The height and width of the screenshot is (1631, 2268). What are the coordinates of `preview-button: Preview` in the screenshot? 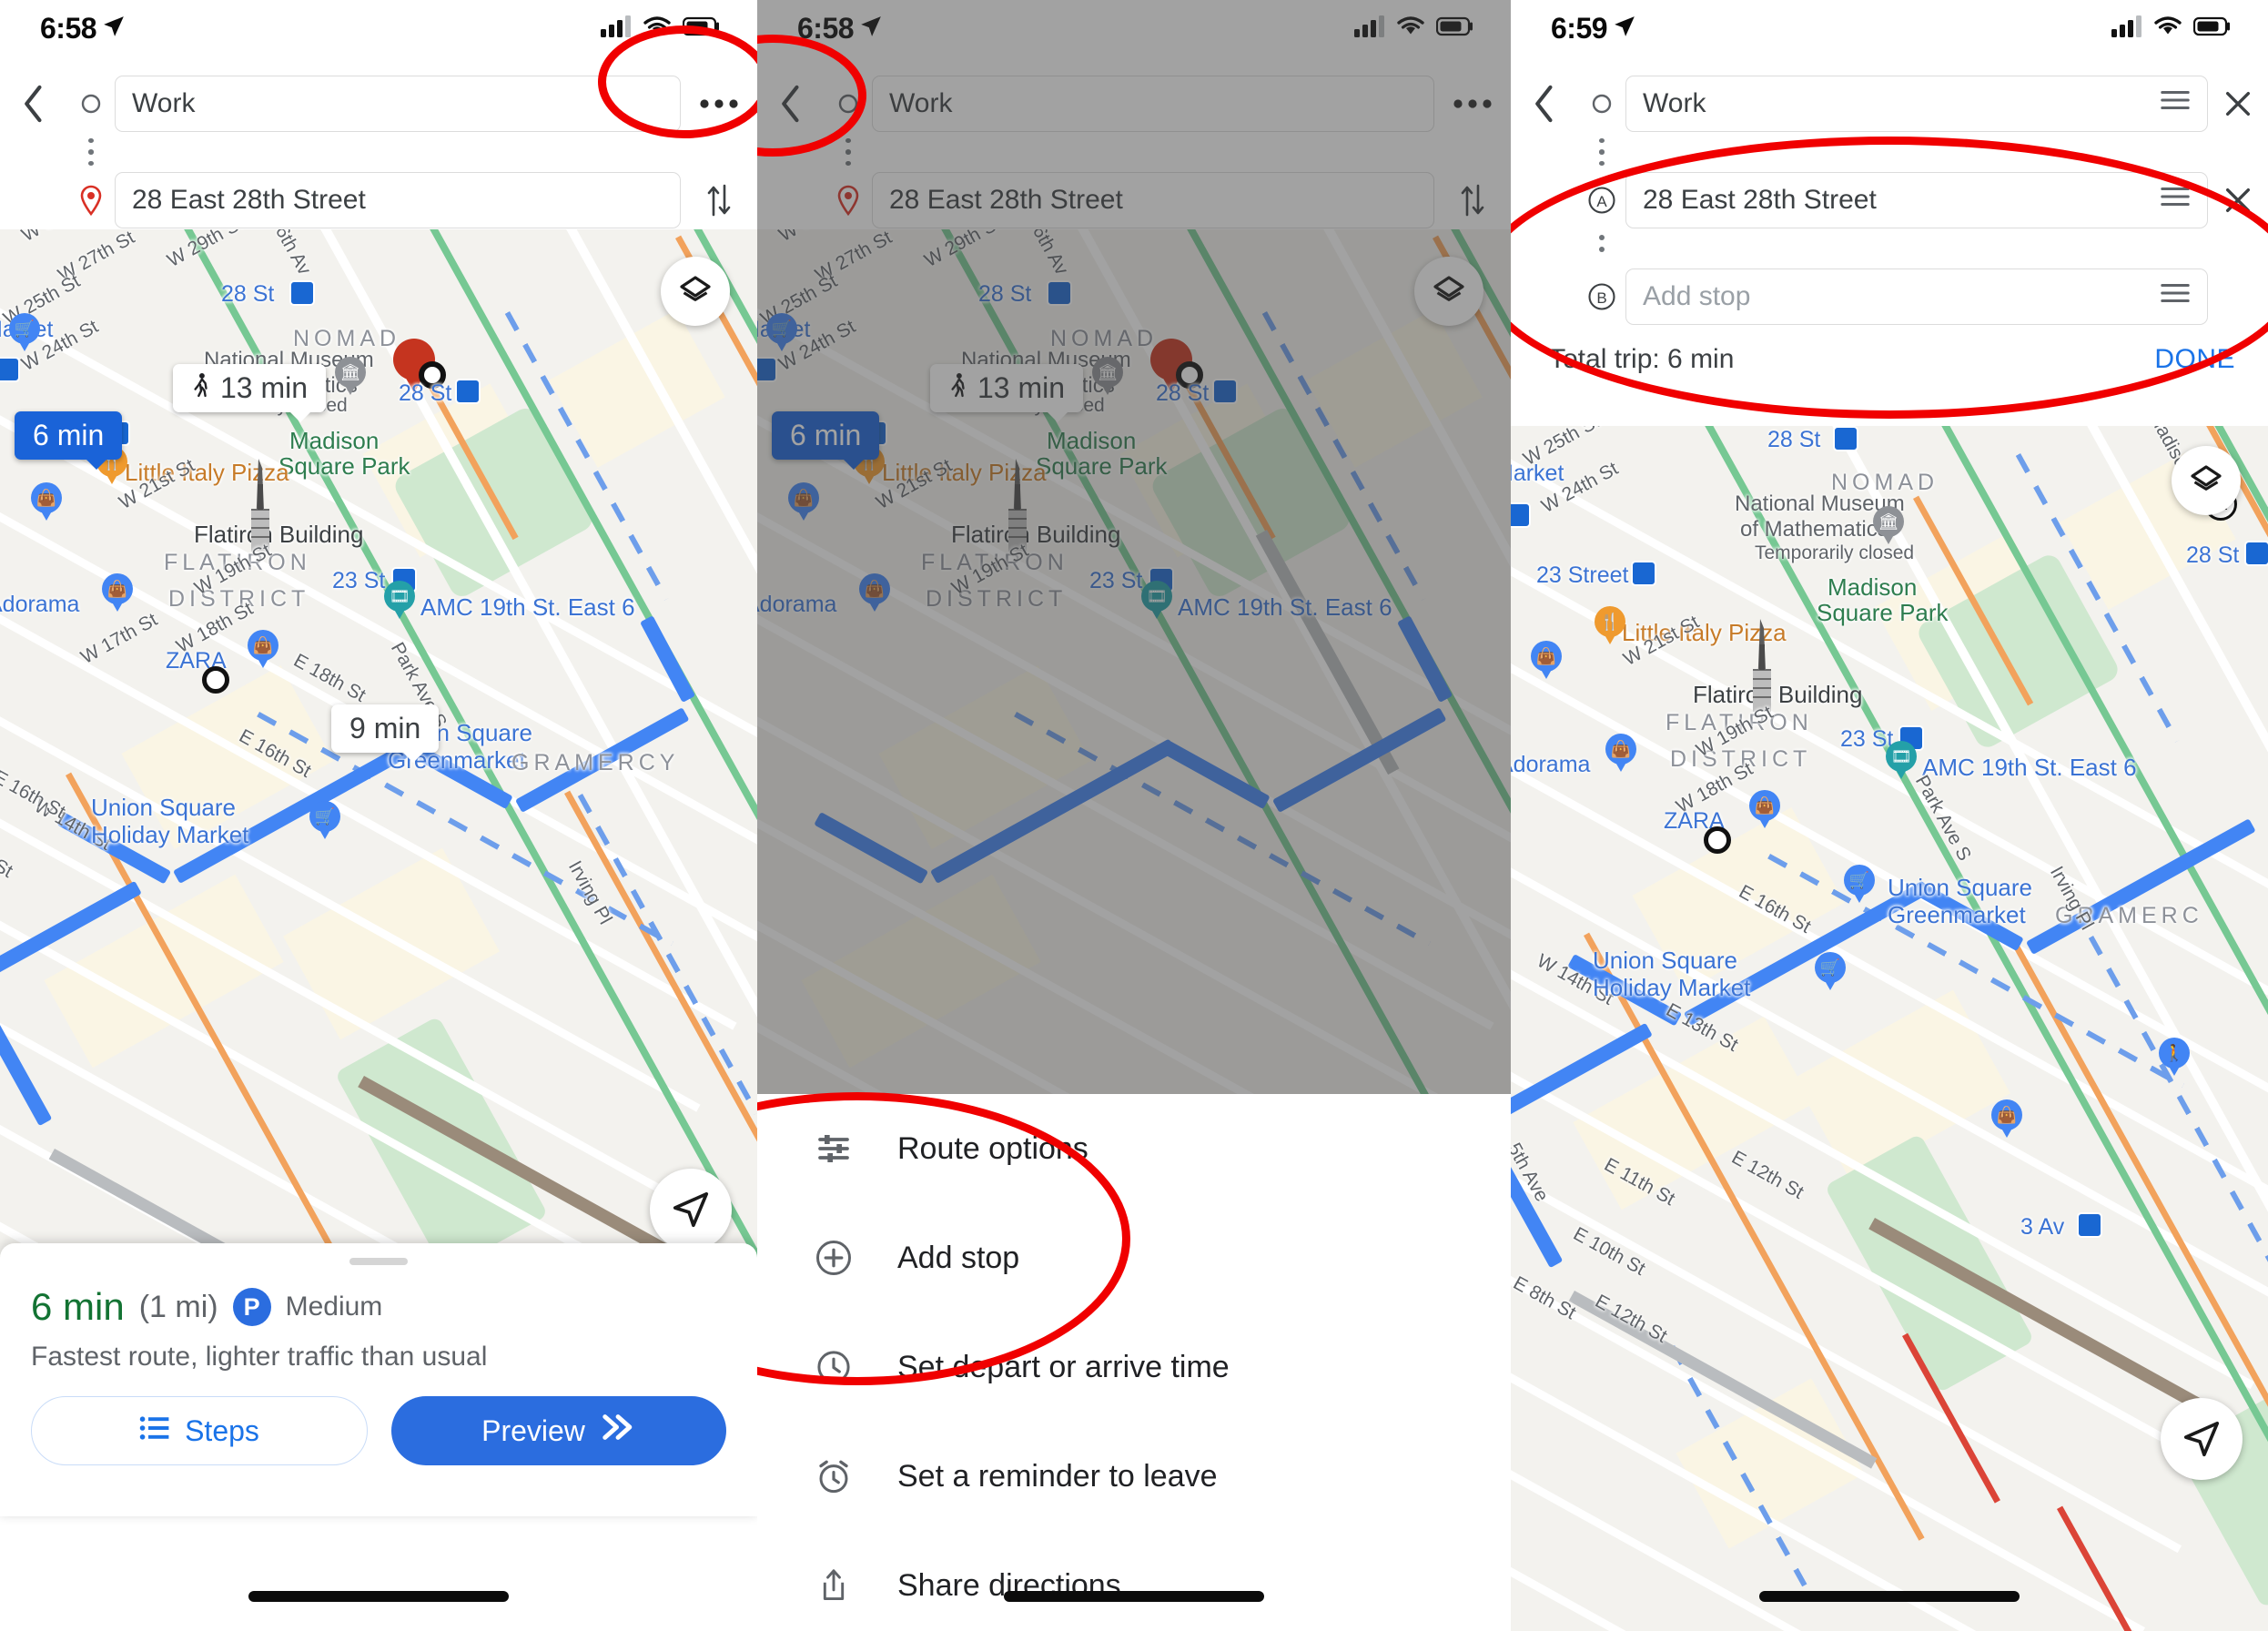 It's located at (558, 1430).